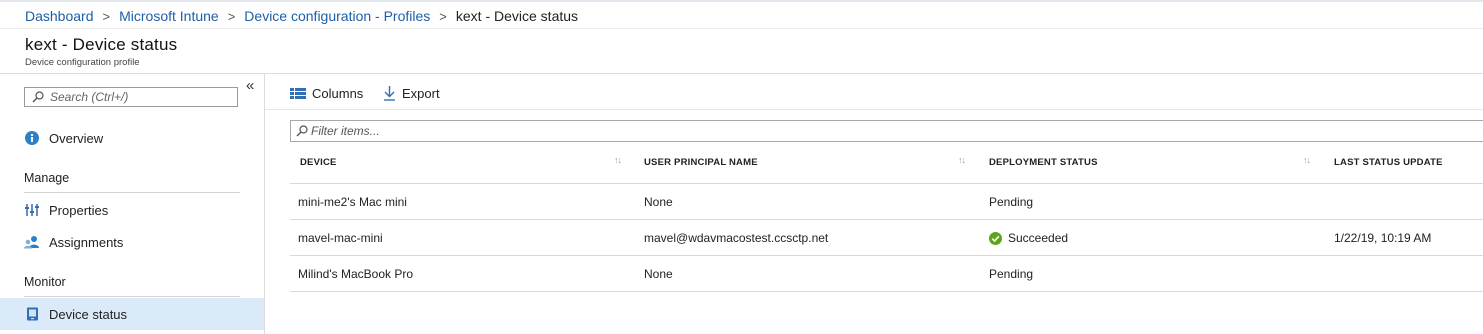 Image resolution: width=1483 pixels, height=334 pixels. I want to click on filter-input, so click(611, 131).